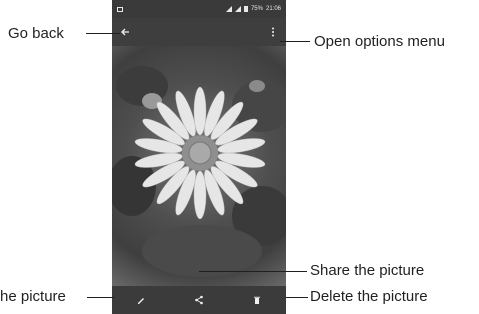 Image resolution: width=479 pixels, height=314 pixels. I want to click on go-back-label: Go back, so click(36, 33).